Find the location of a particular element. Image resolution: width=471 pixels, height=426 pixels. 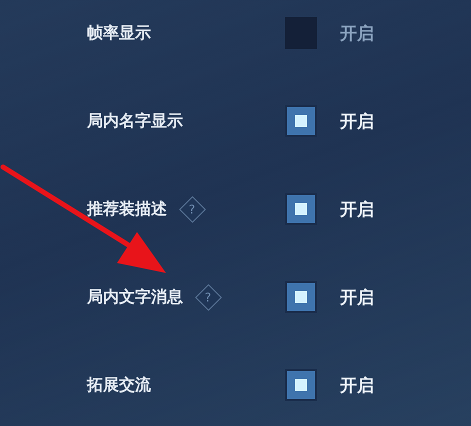

setting-label: 帧率显示 is located at coordinates (119, 33).